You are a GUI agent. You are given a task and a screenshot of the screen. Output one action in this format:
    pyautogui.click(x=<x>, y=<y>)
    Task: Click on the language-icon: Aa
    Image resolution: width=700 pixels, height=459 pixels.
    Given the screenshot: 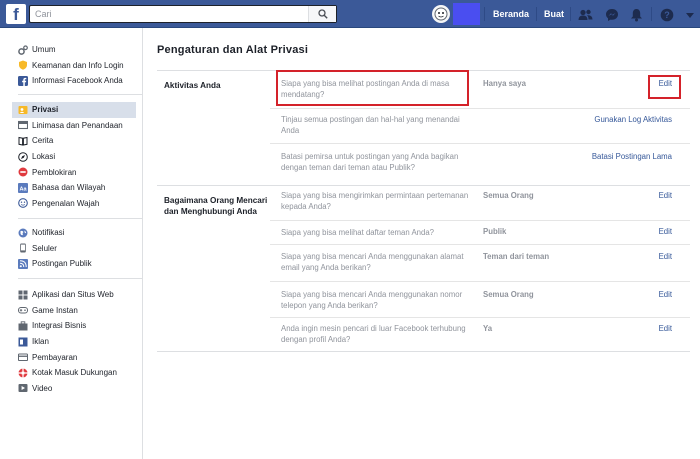 What is the action you would take?
    pyautogui.click(x=23, y=187)
    